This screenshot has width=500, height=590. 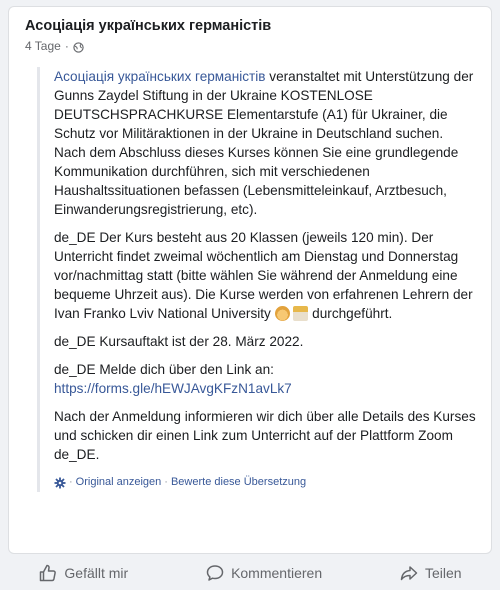 I want to click on thumbs-up-icon, so click(x=48, y=573).